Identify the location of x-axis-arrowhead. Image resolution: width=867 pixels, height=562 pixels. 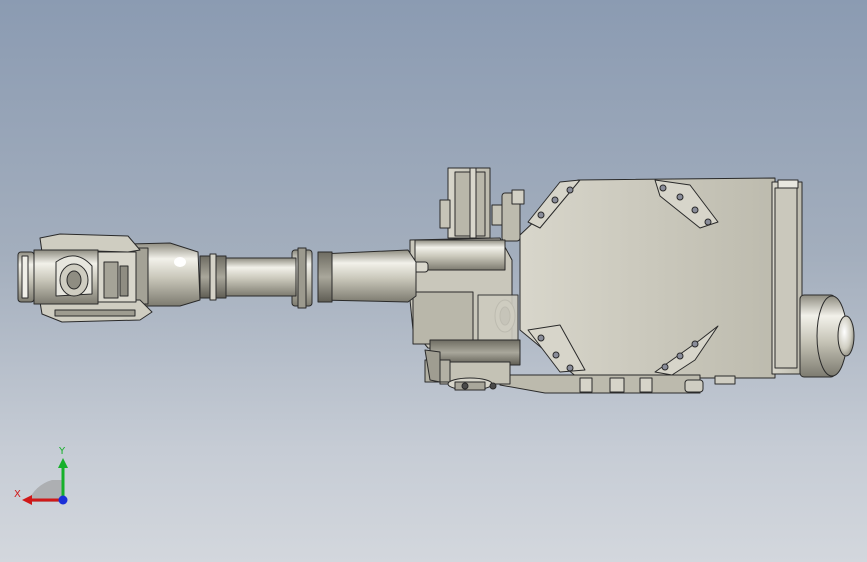
(27, 500).